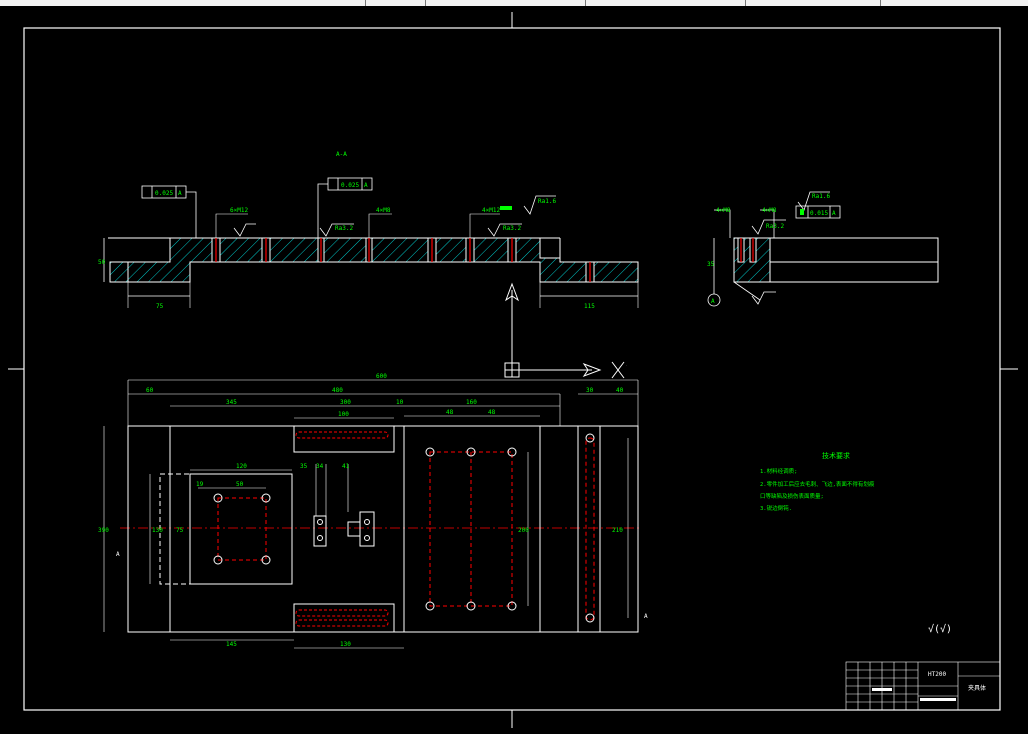 This screenshot has width=1028, height=734. What do you see at coordinates (341, 154) in the screenshot?
I see `section-label: A-A` at bounding box center [341, 154].